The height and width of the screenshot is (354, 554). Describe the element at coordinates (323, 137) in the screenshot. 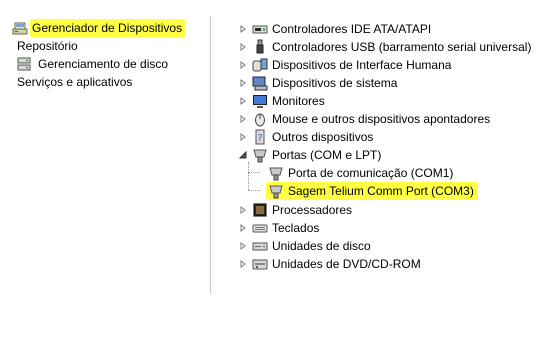

I see `tree-item-label: Outros dispositivos` at that location.